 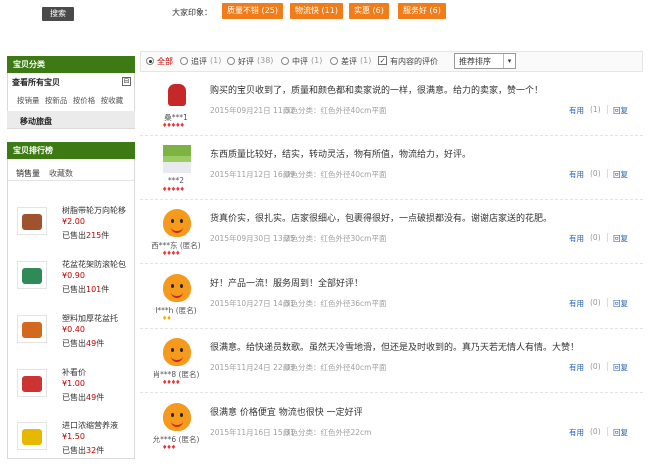 I want to click on tab-favorites: 收藏数, so click(x=61, y=173).